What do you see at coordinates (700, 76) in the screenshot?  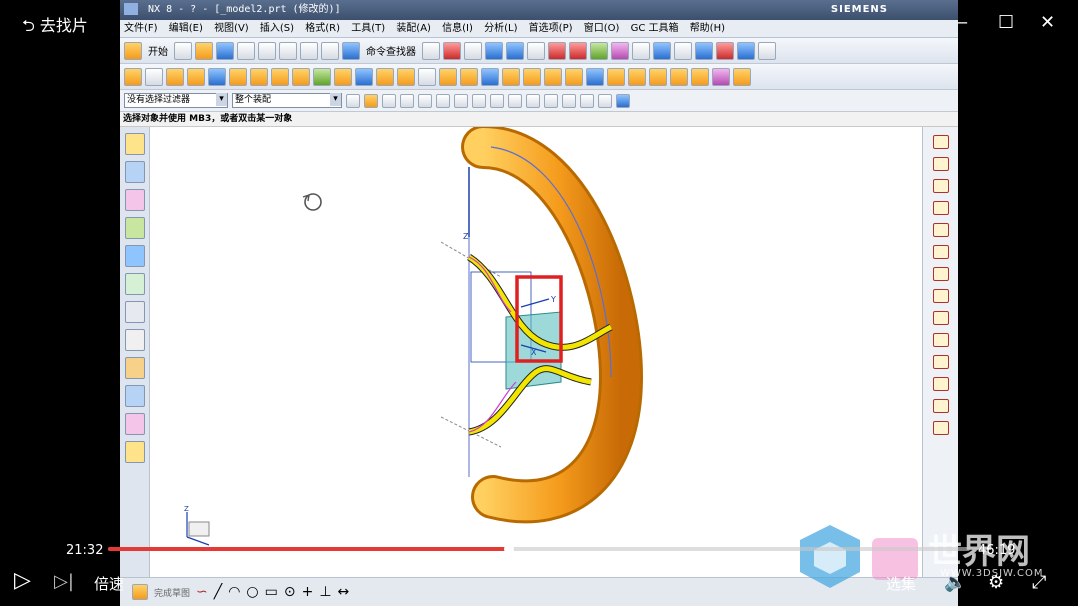 I see `pattern-icon` at bounding box center [700, 76].